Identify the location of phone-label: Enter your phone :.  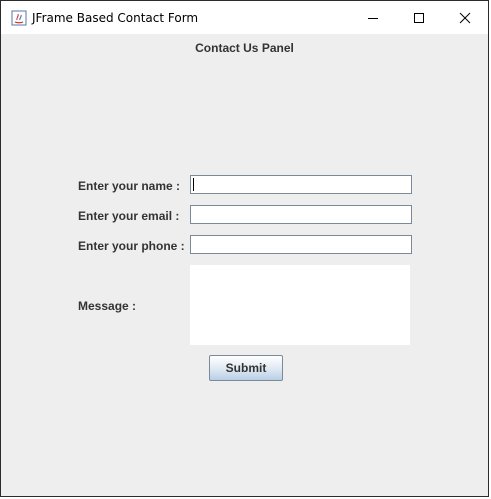
(131, 246).